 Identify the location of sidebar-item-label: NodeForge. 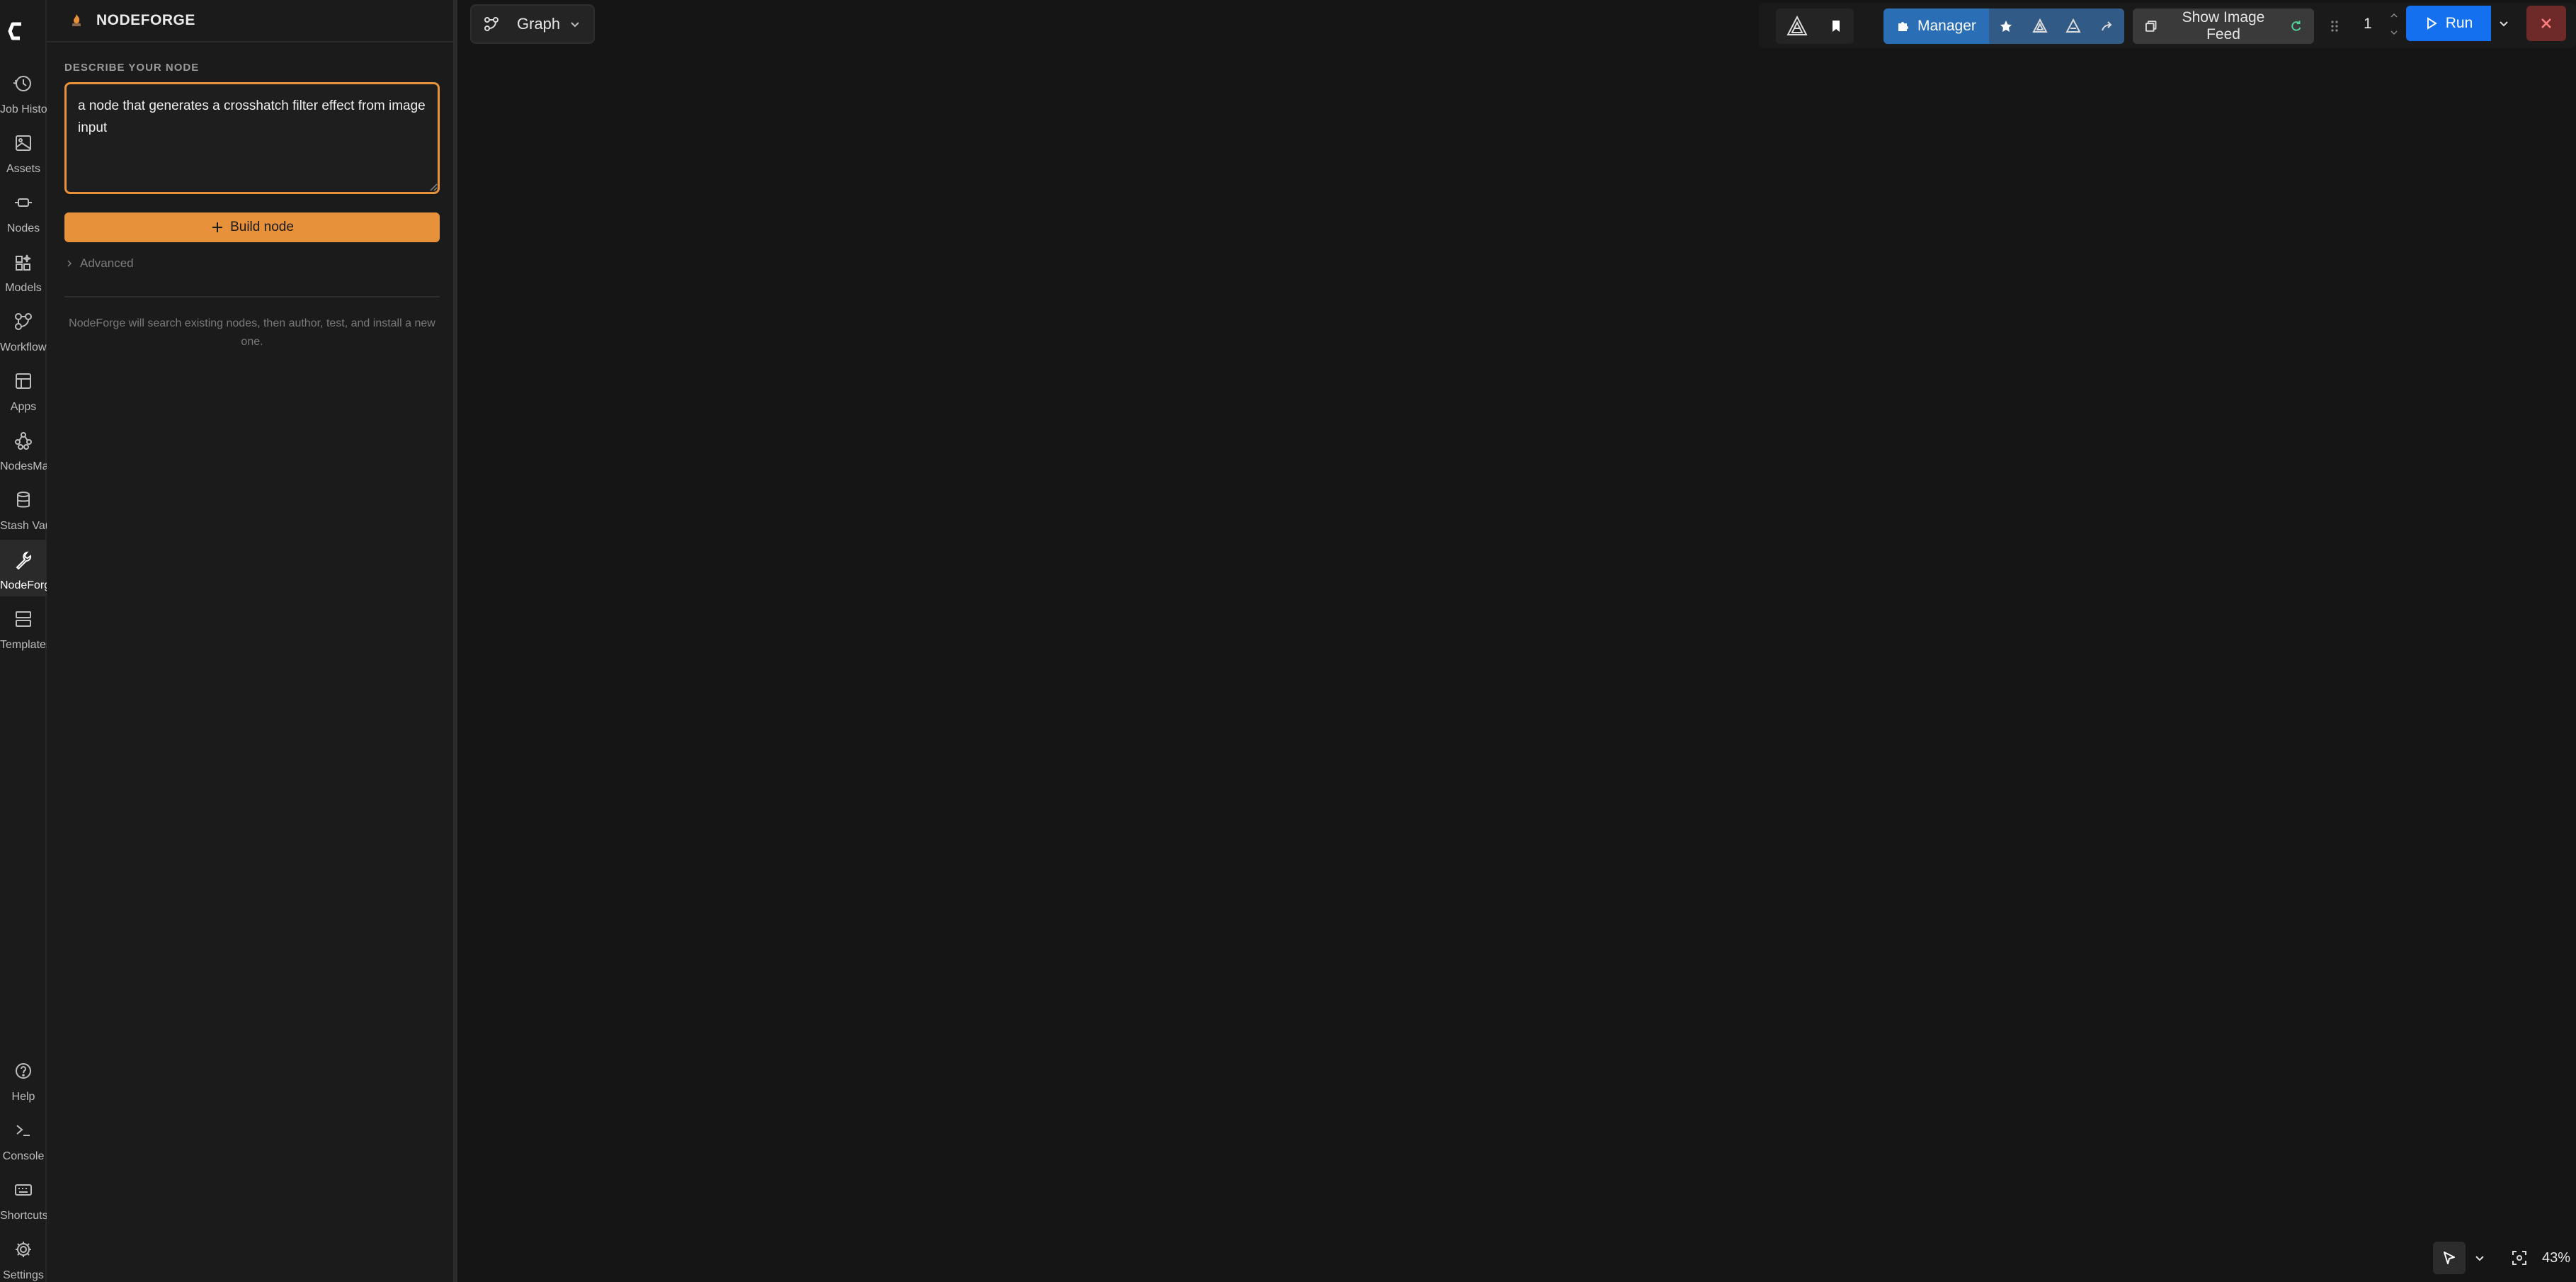
(23, 585).